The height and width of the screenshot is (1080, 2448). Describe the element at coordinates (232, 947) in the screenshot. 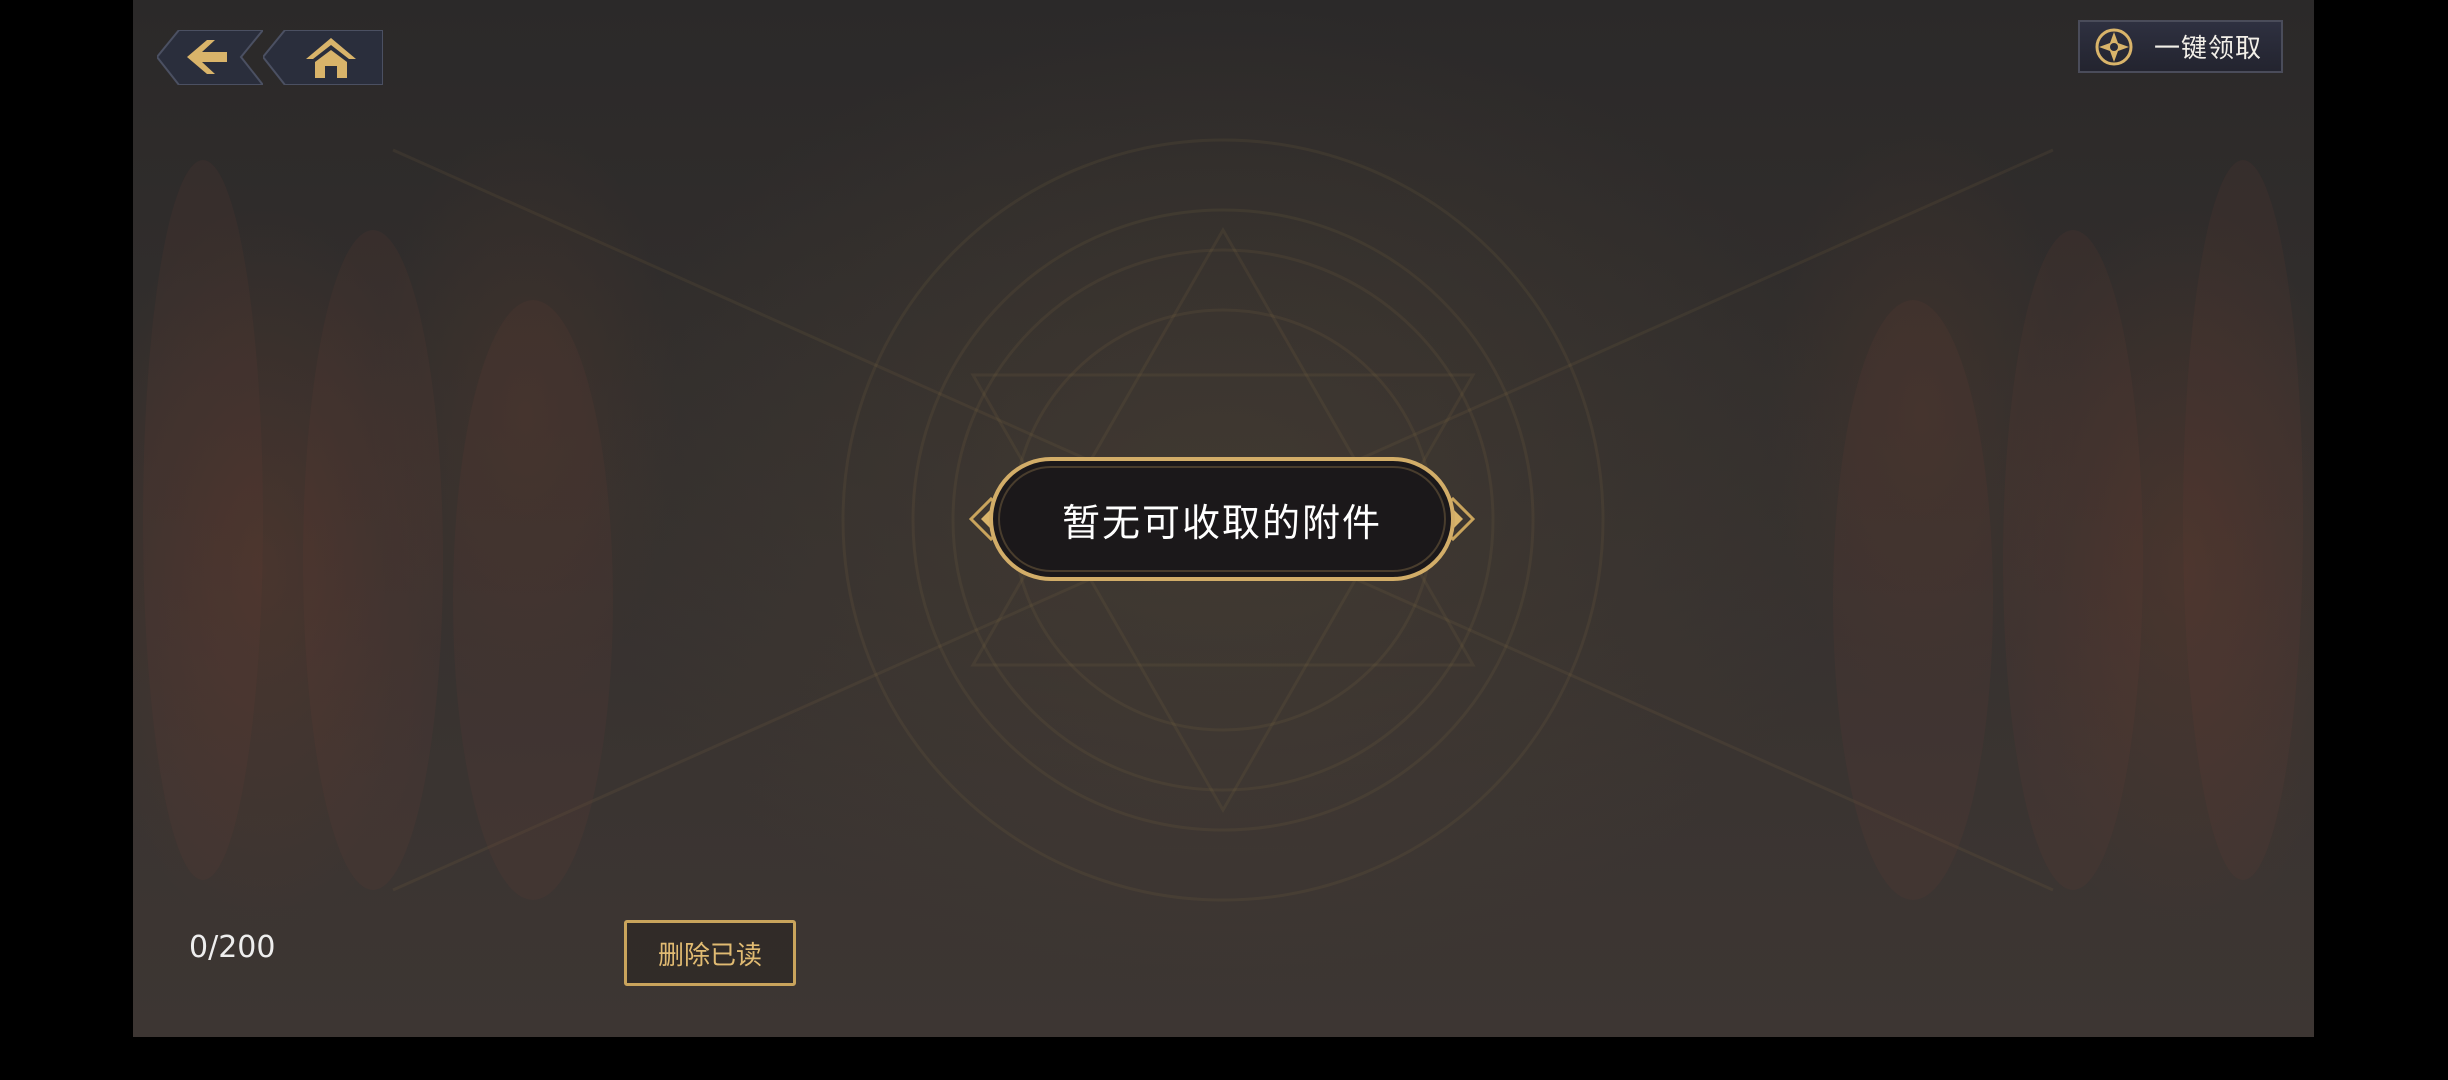

I see `mail-count: 0/200` at that location.